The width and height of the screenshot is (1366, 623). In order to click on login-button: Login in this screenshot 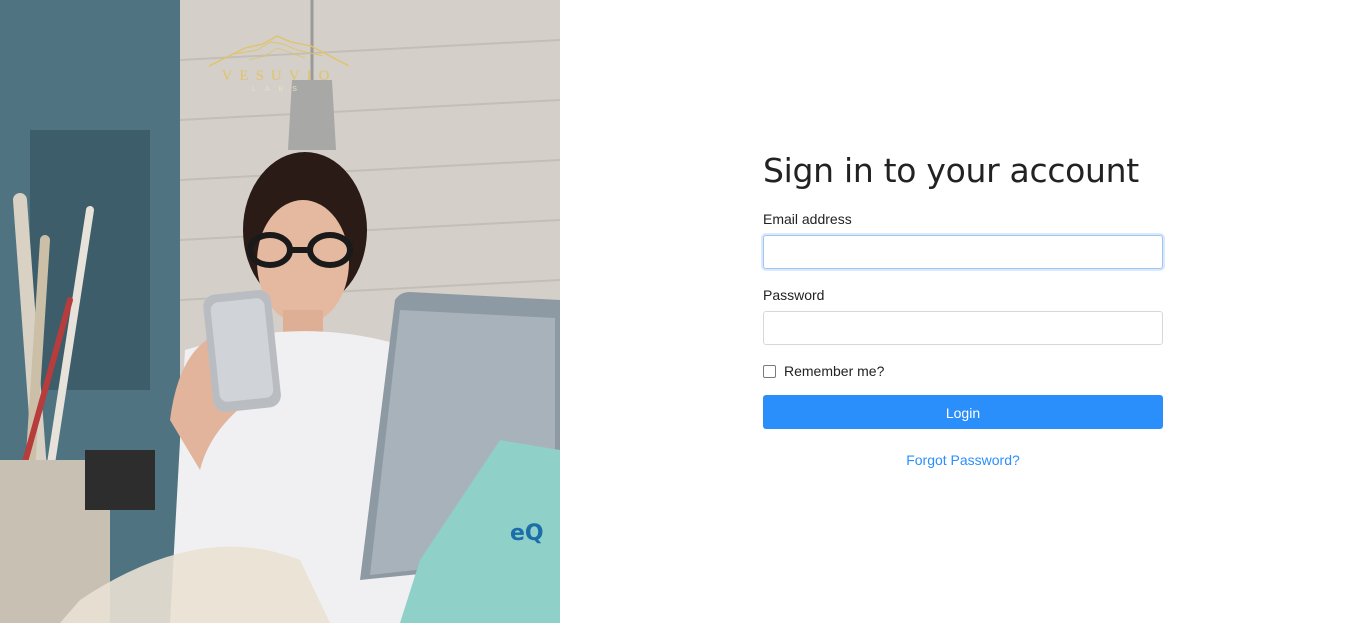, I will do `click(963, 412)`.